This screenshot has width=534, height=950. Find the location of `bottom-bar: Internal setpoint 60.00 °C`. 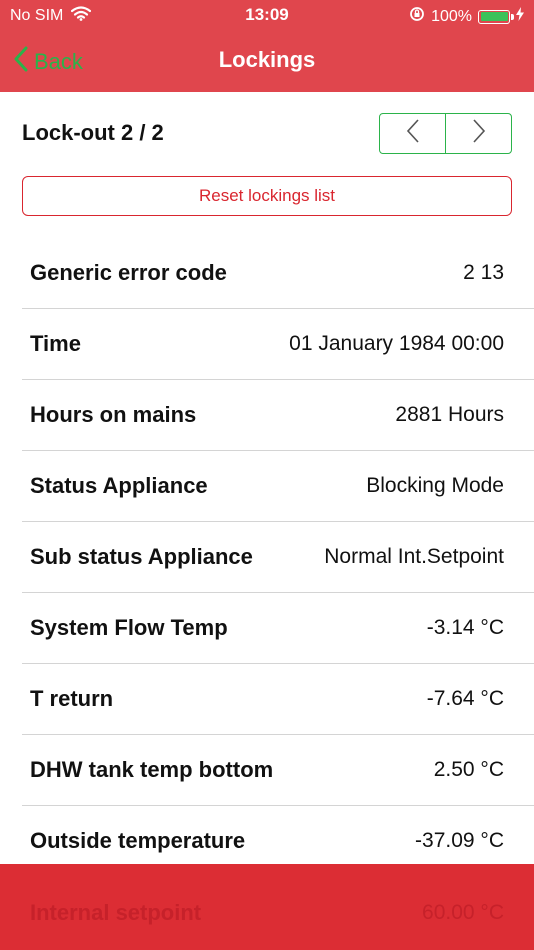

bottom-bar: Internal setpoint 60.00 °C is located at coordinates (267, 907).